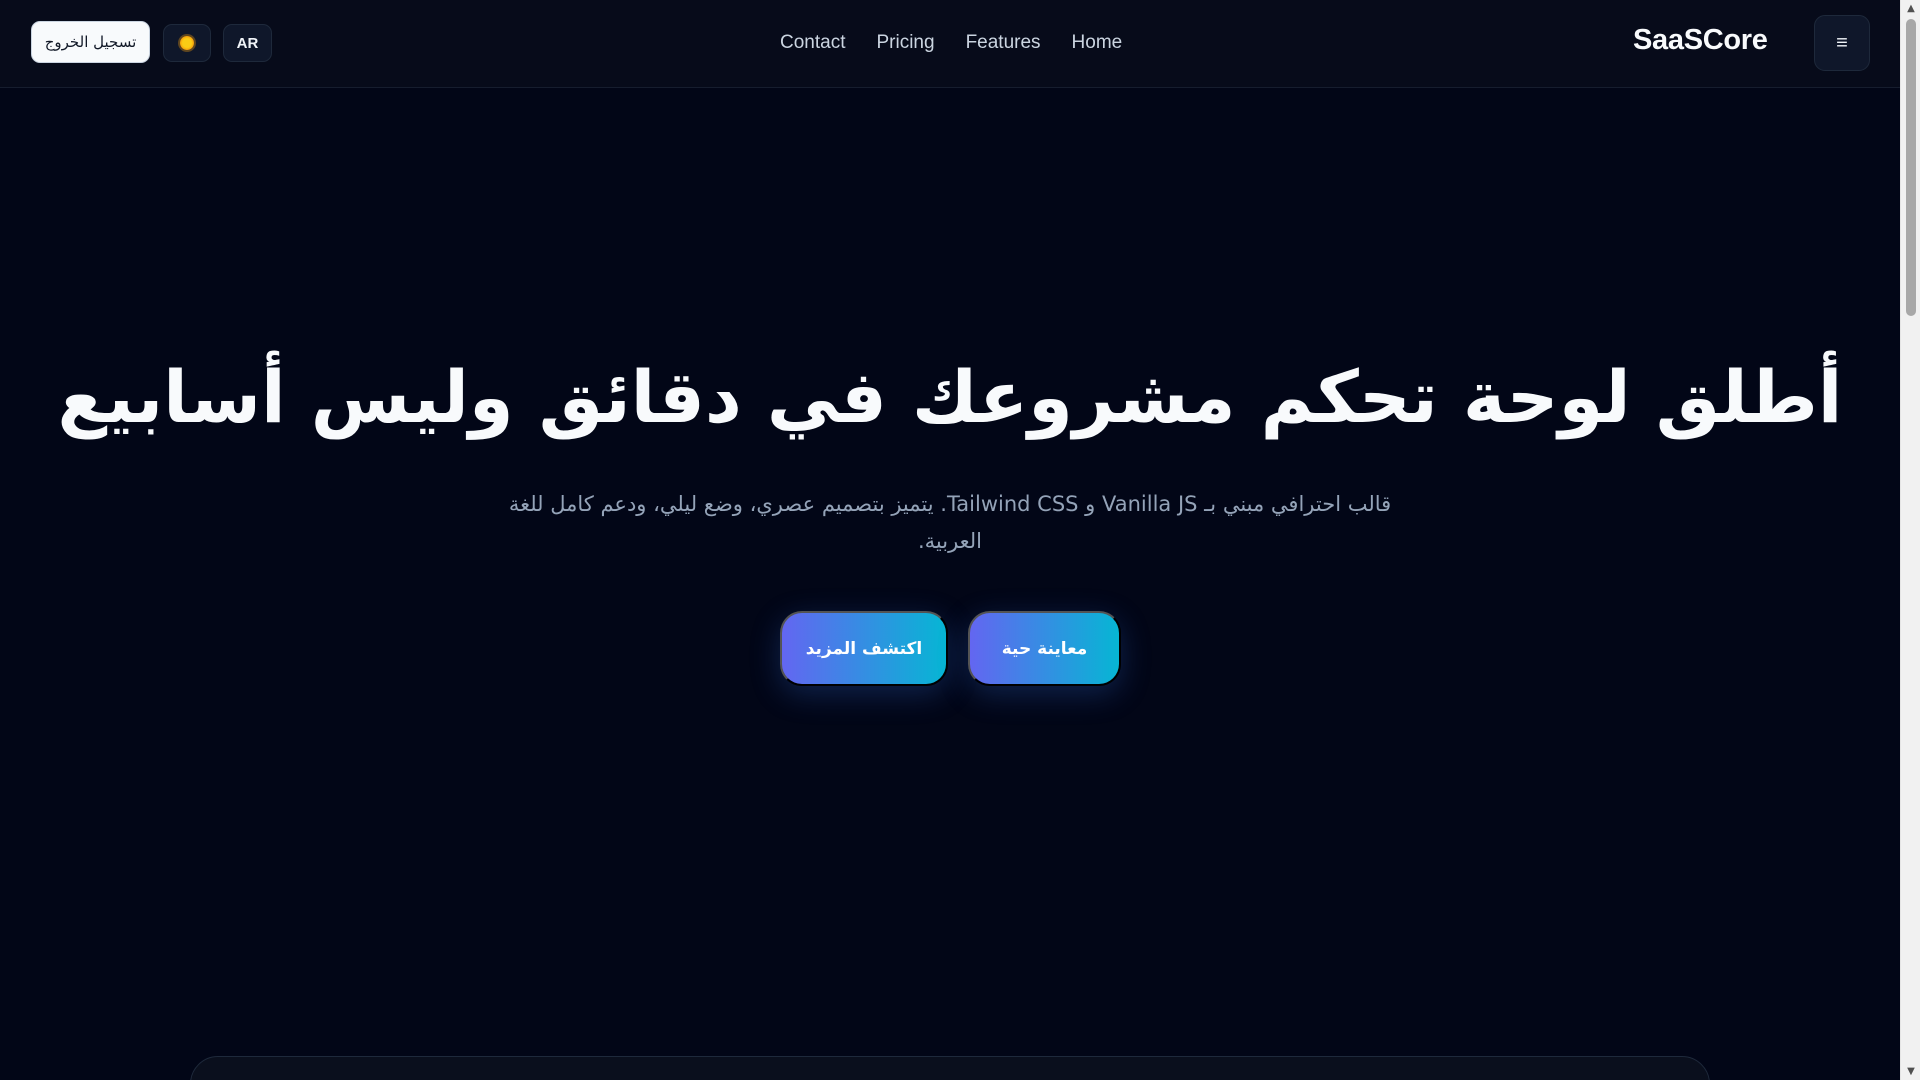 The width and height of the screenshot is (1920, 1080). I want to click on nav-link-contact: Contact, so click(812, 43).